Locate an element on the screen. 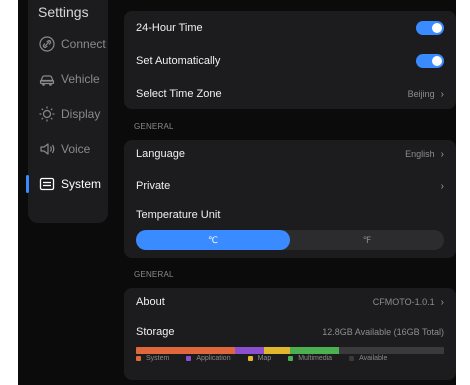 This screenshot has width=470, height=385. legend-item-map: Map is located at coordinates (259, 358).